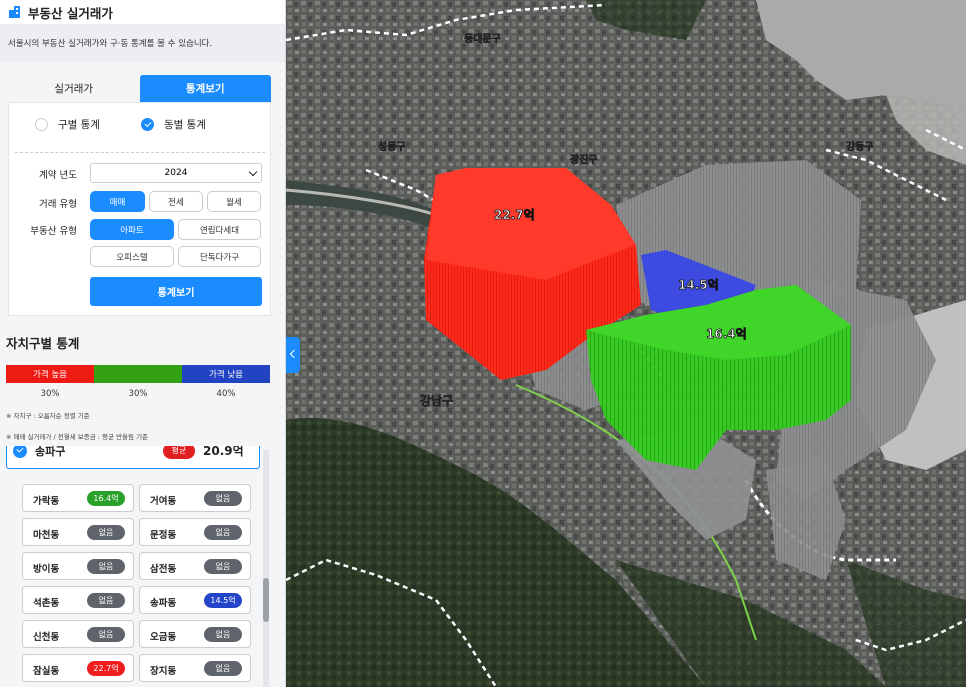 The width and height of the screenshot is (966, 687). I want to click on note-sort: ※ 자치구 : 오름차순 정렬 기준, so click(48, 416).